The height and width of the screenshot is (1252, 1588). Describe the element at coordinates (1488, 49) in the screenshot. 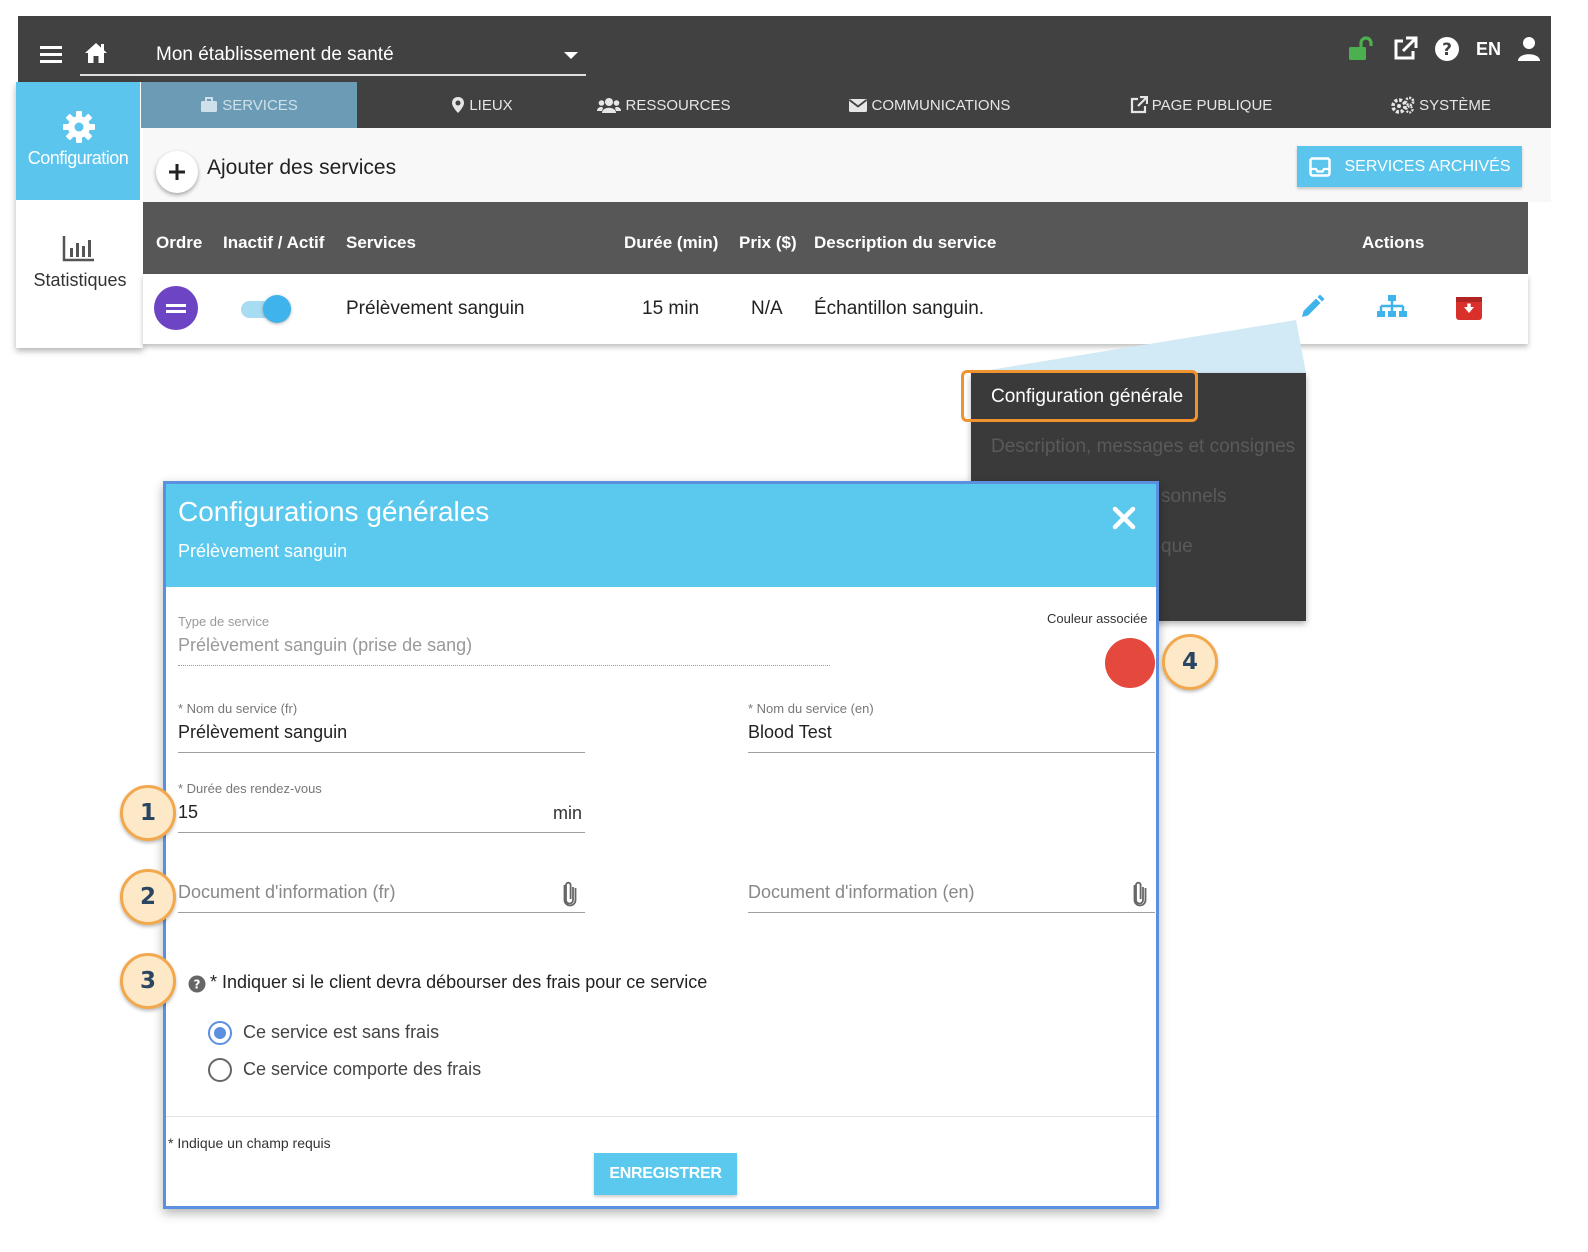

I see `language-switch: EN` at that location.